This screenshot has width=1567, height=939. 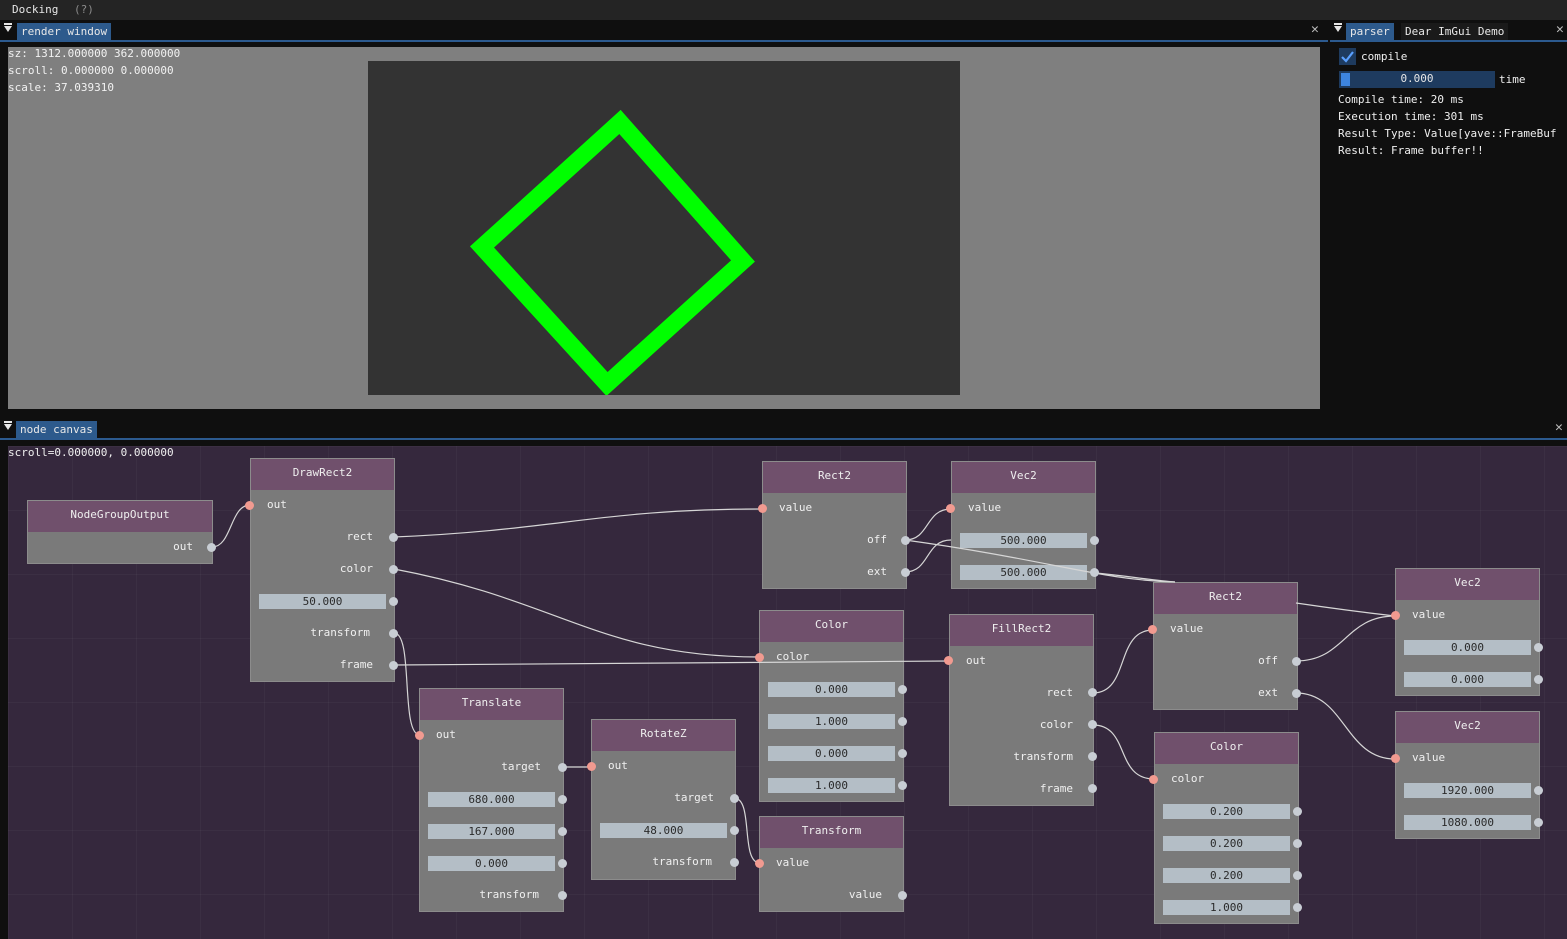 What do you see at coordinates (35, 9) in the screenshot?
I see `menu-docking: Docking` at bounding box center [35, 9].